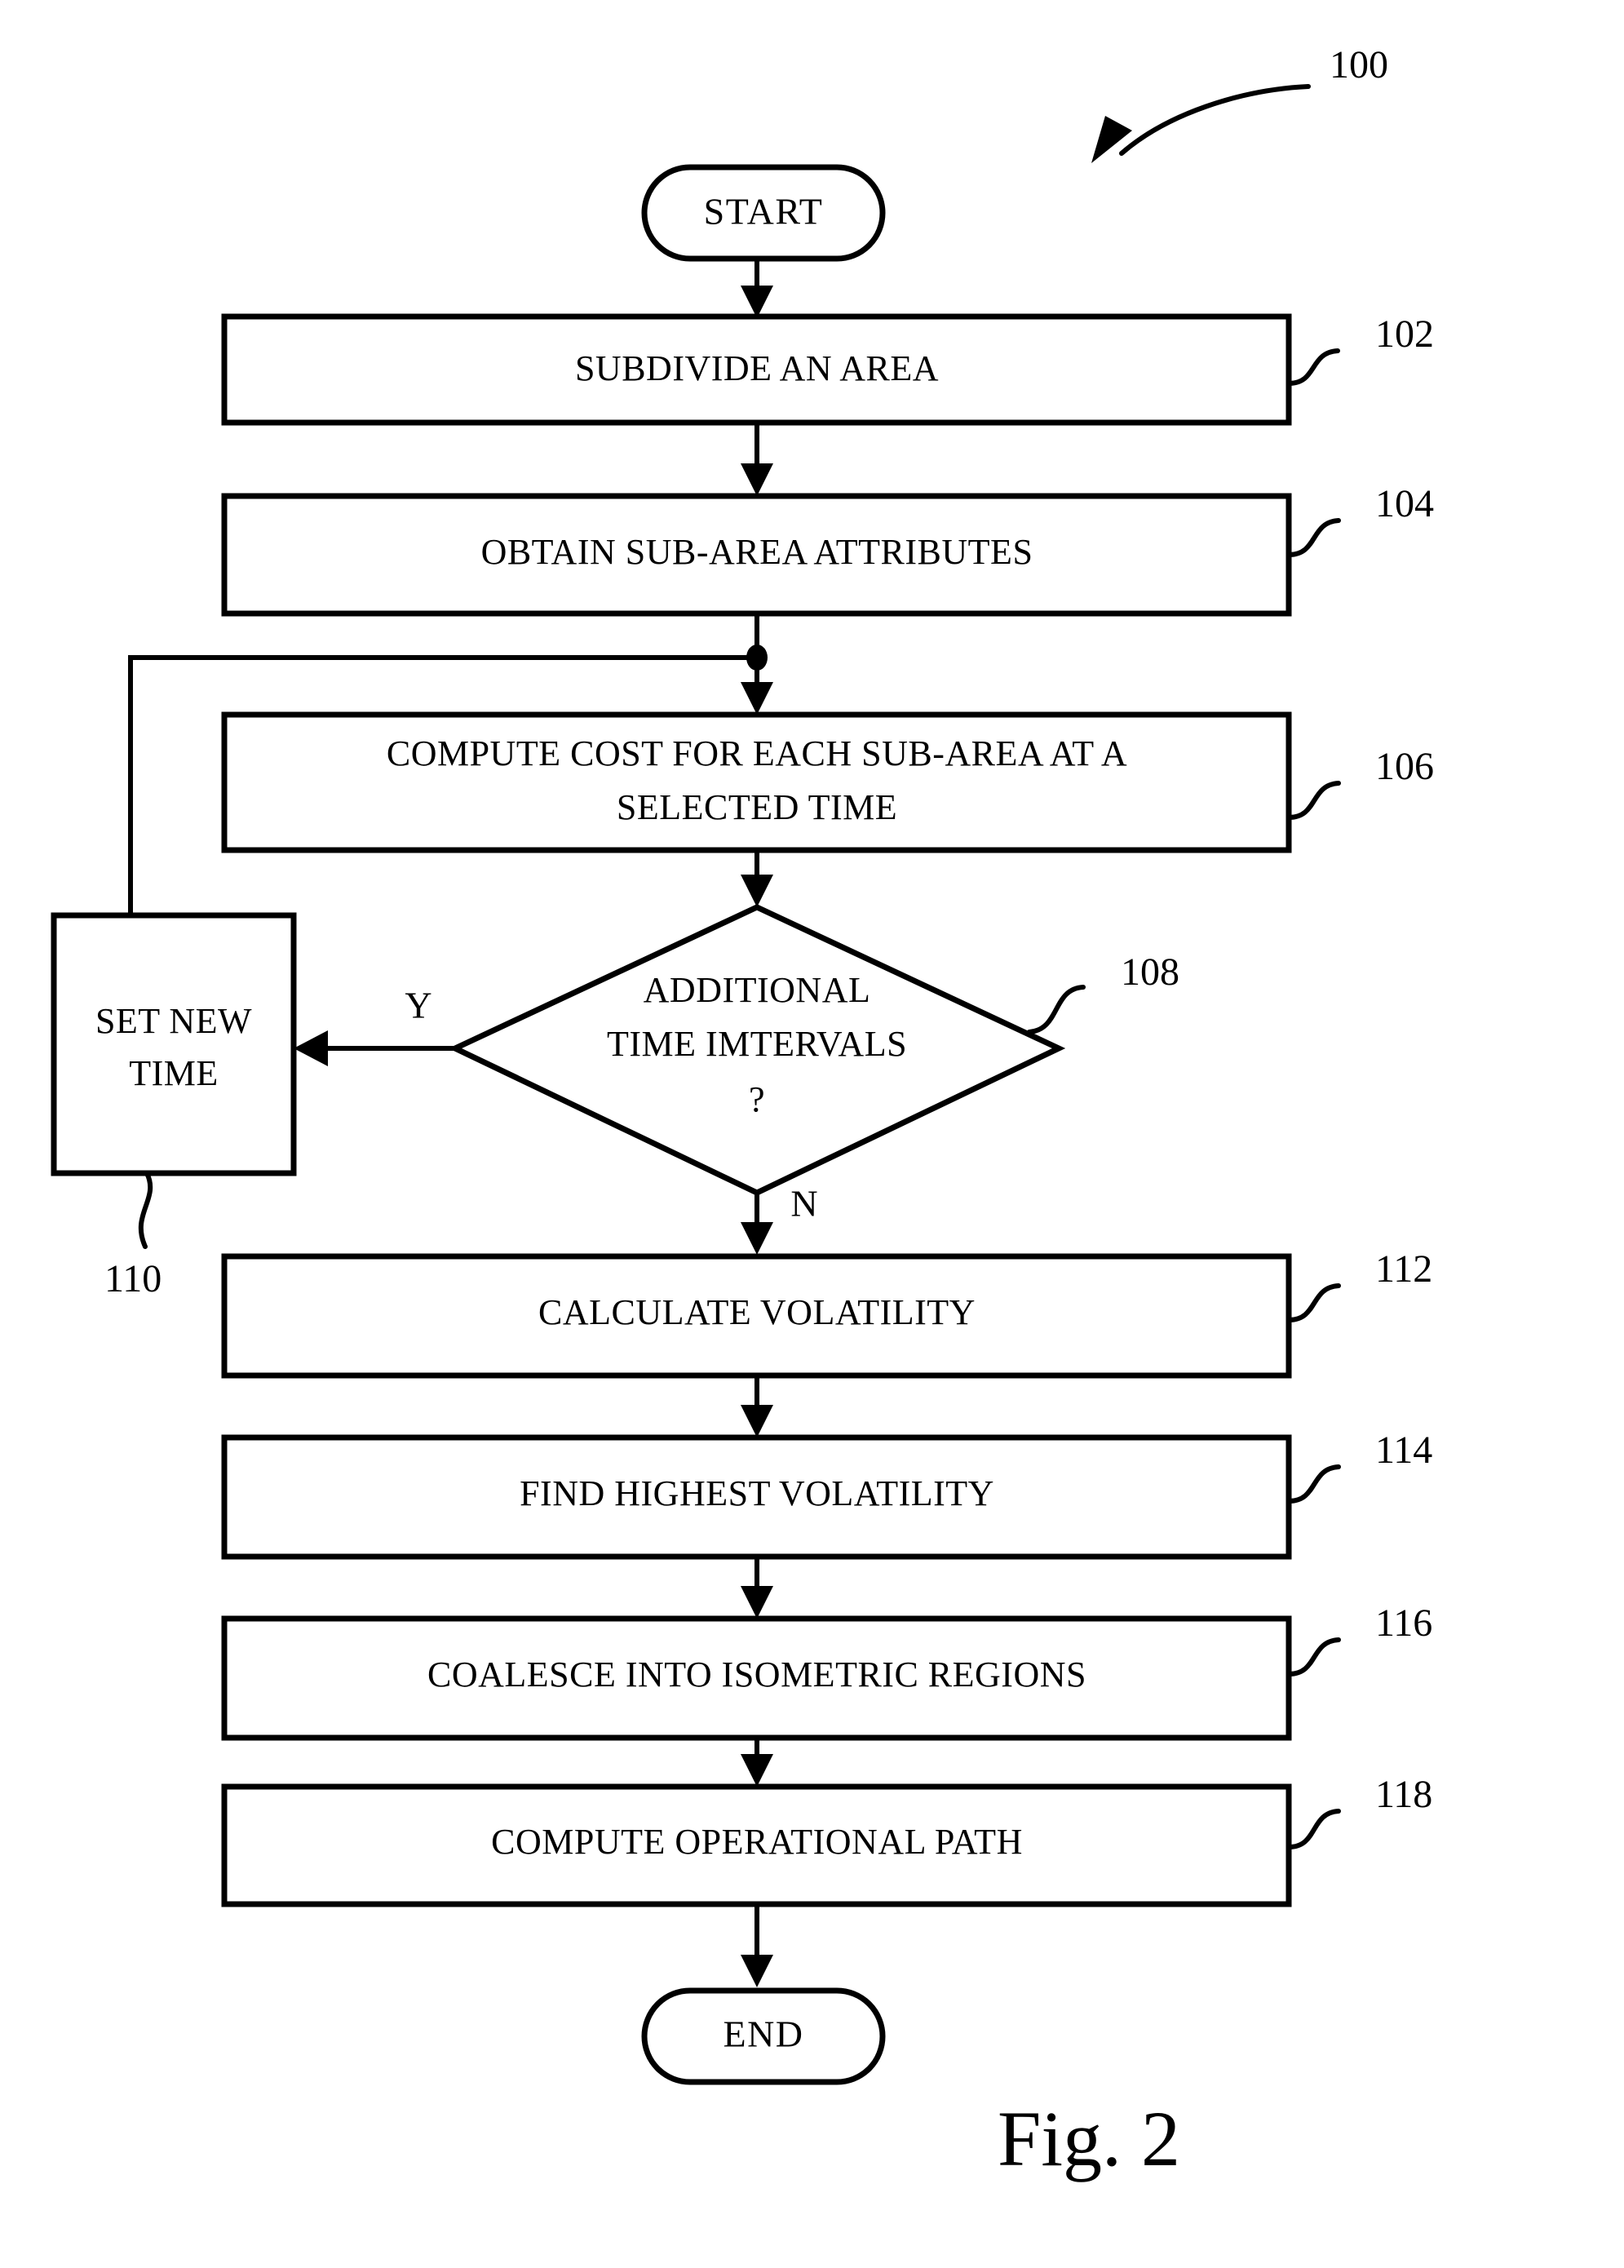 The image size is (1624, 2268). What do you see at coordinates (1313, 1829) in the screenshot?
I see `step-118-ref-leader` at bounding box center [1313, 1829].